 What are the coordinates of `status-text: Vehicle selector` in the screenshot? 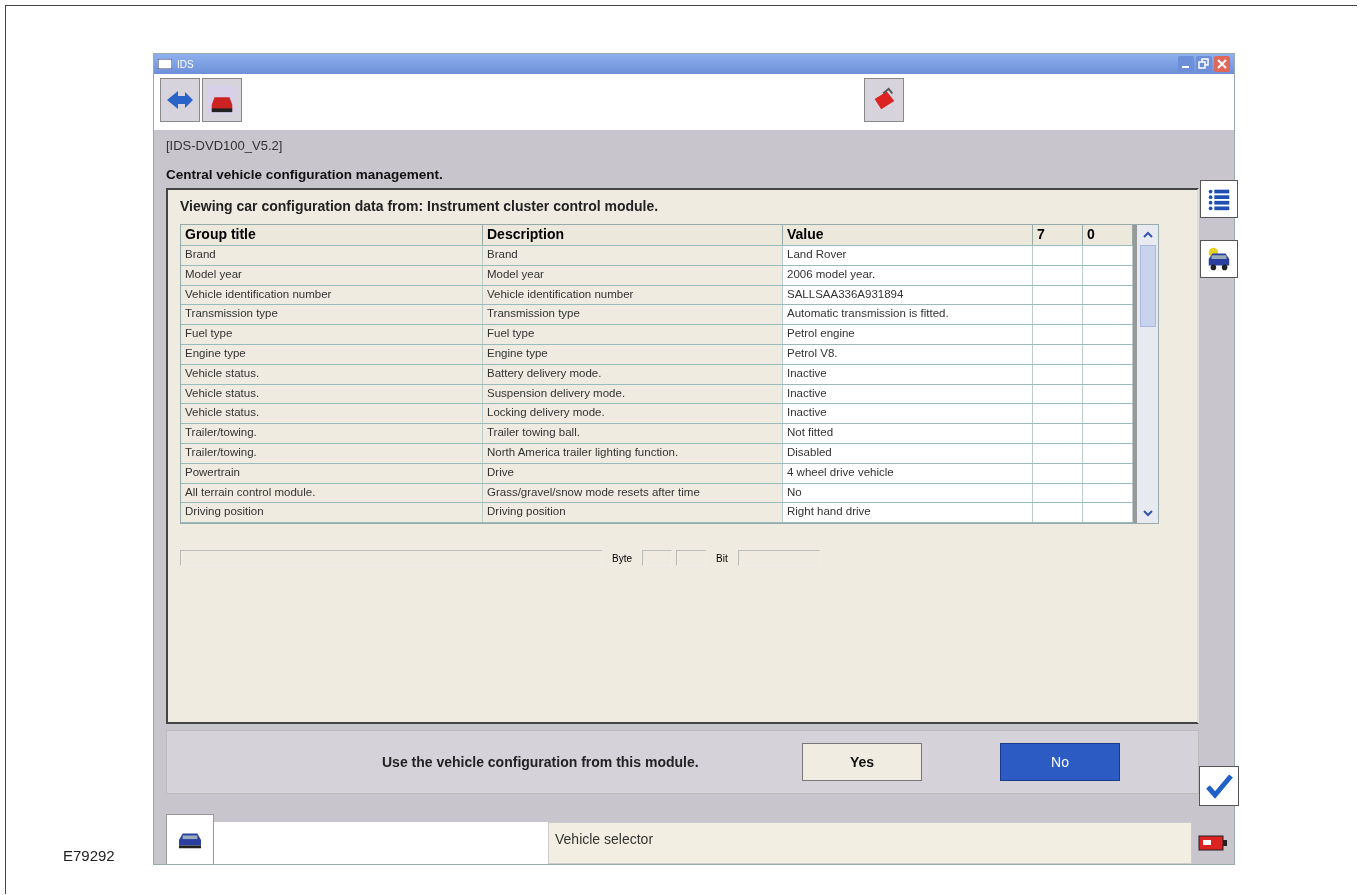 It's located at (870, 843).